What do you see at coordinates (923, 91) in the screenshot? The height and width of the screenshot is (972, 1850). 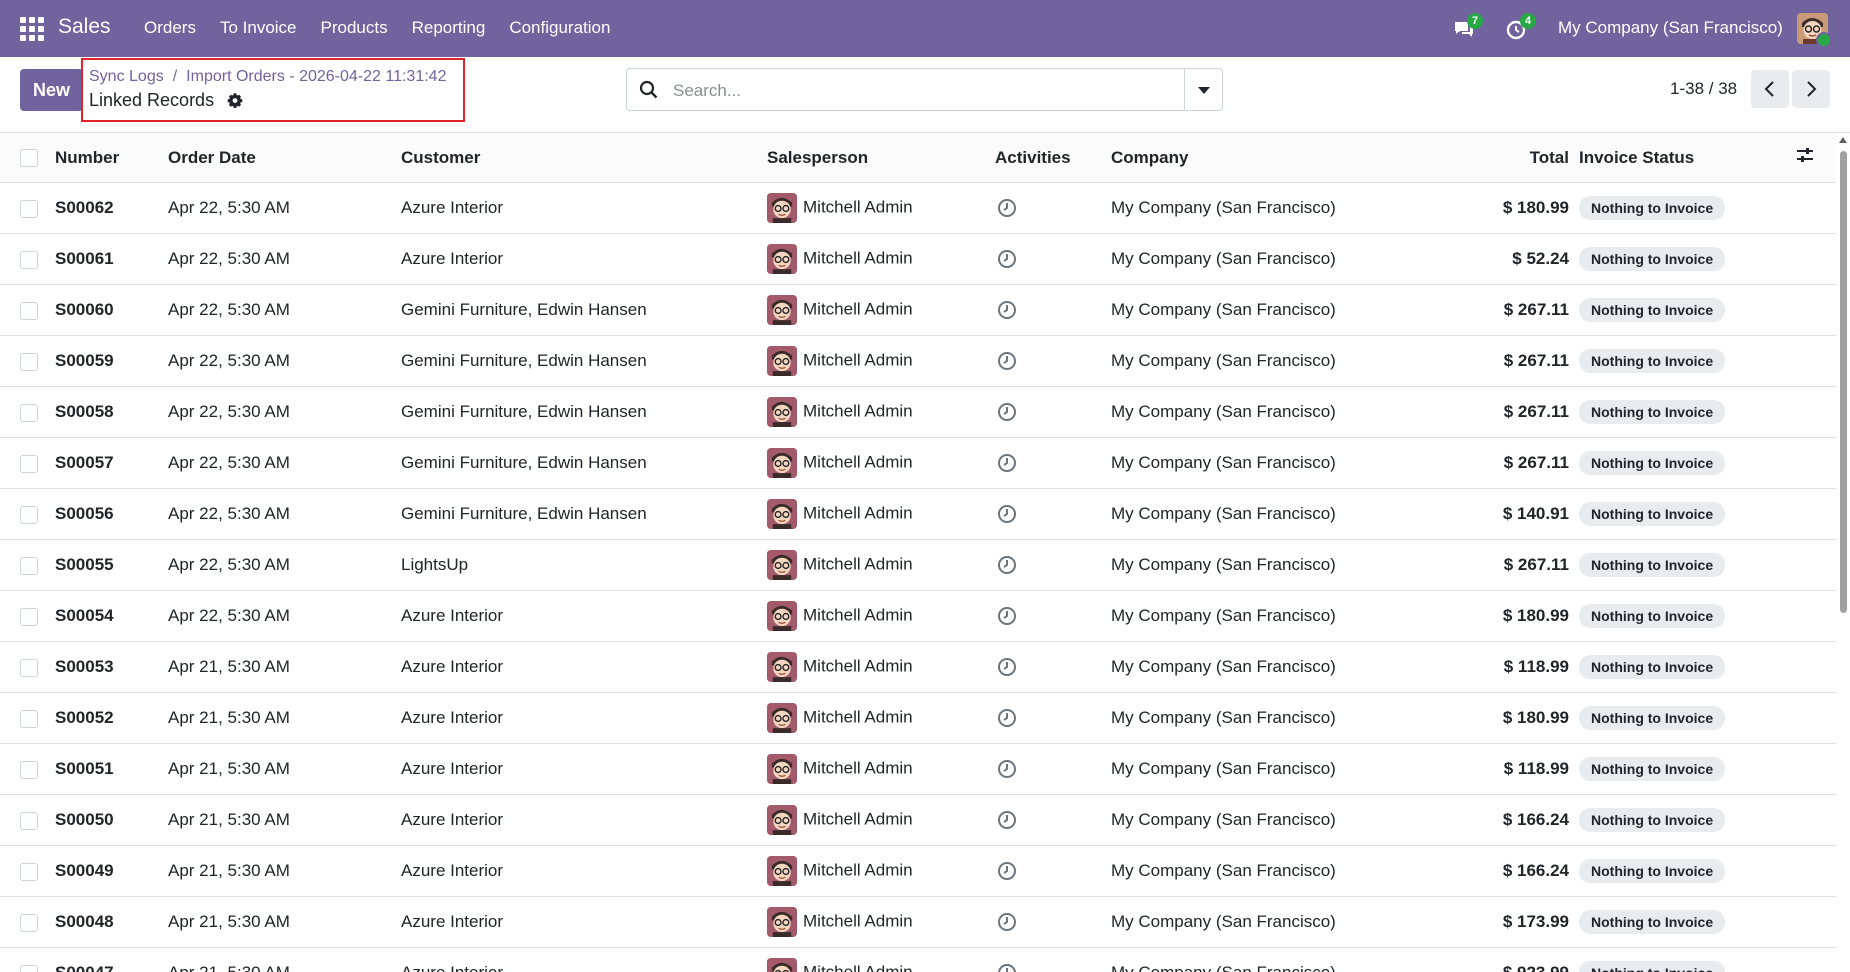 I see `search-input` at bounding box center [923, 91].